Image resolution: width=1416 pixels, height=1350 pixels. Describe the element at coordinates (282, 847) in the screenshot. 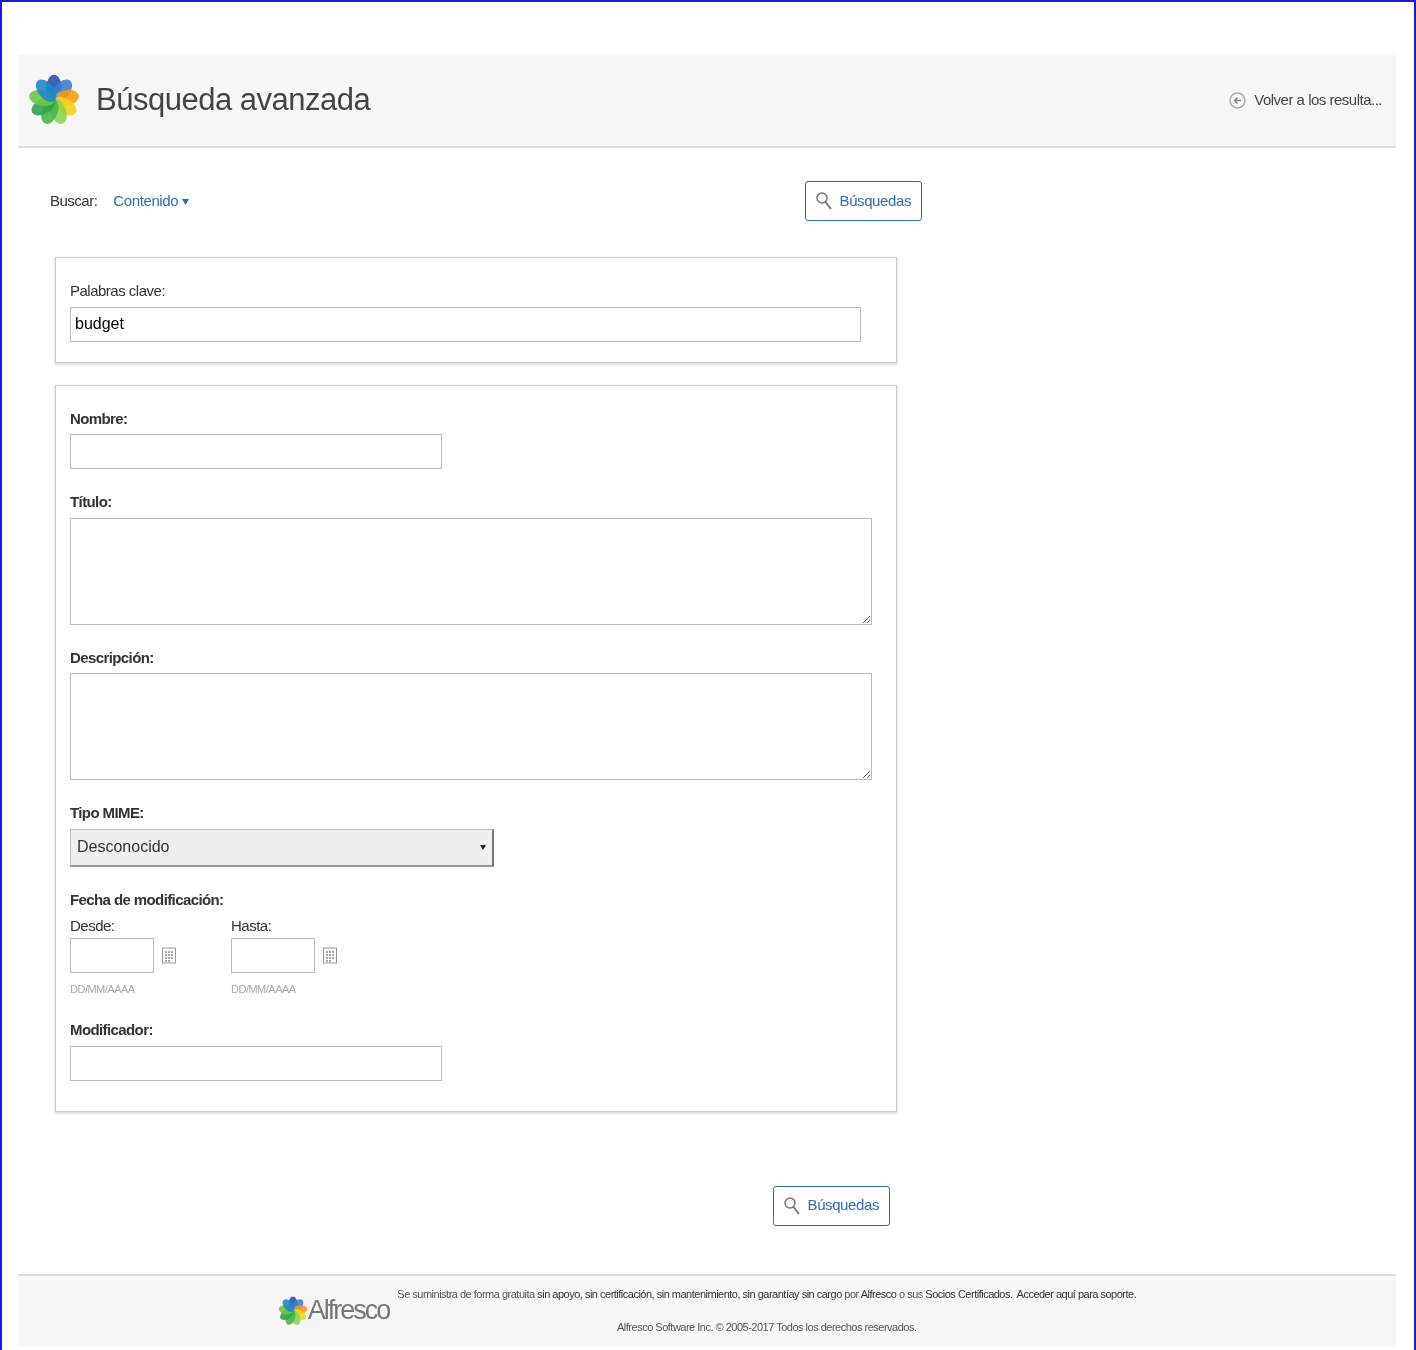

I see `select-field: Desconocido` at that location.